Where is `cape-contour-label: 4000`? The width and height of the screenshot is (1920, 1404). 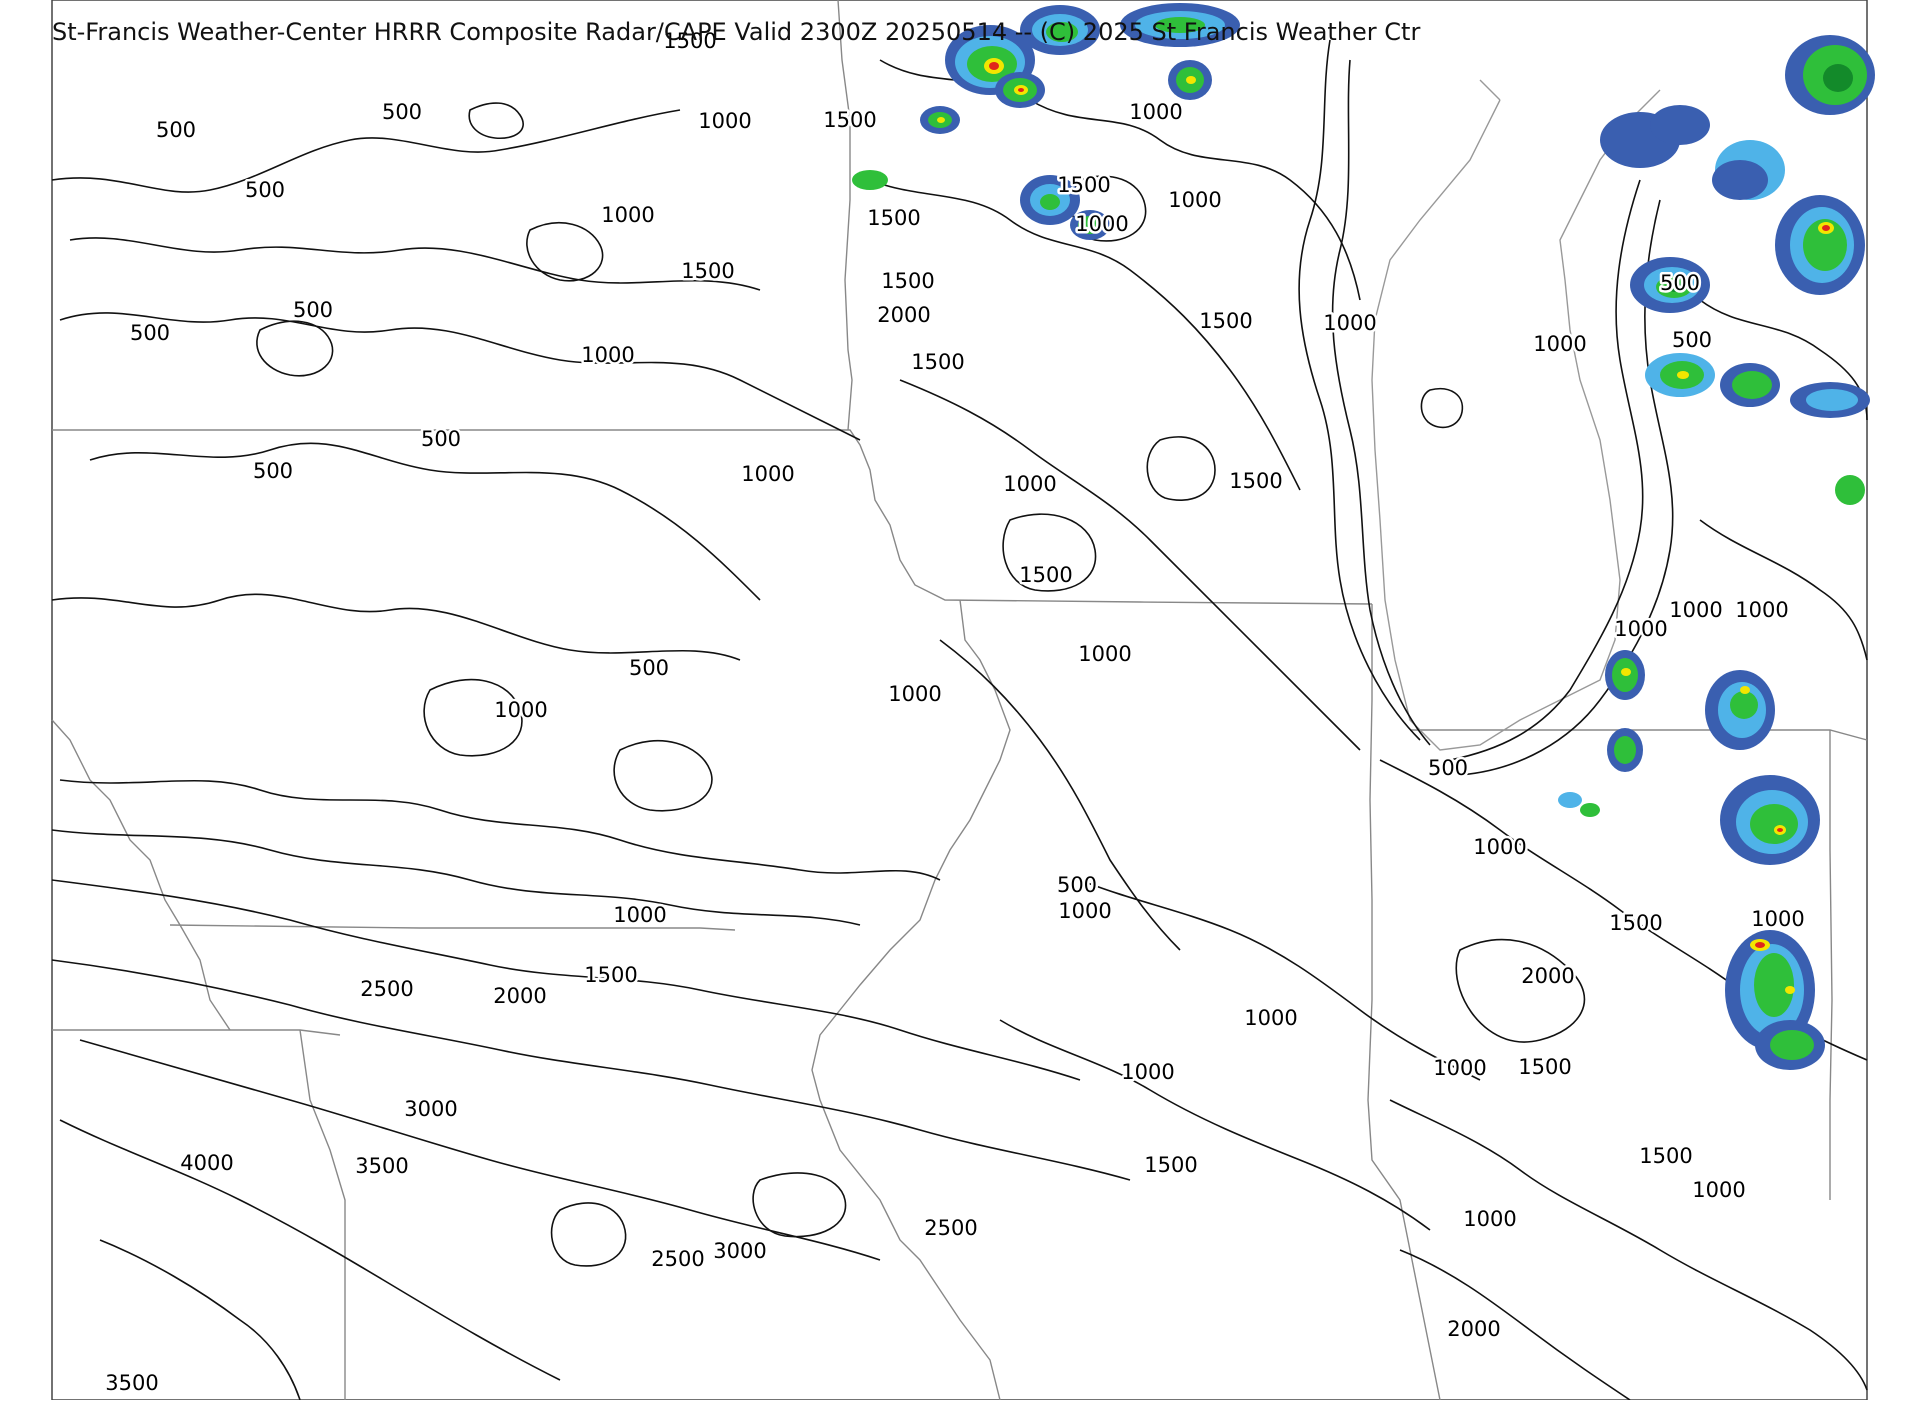
cape-contour-label: 4000 is located at coordinates (206, 1163).